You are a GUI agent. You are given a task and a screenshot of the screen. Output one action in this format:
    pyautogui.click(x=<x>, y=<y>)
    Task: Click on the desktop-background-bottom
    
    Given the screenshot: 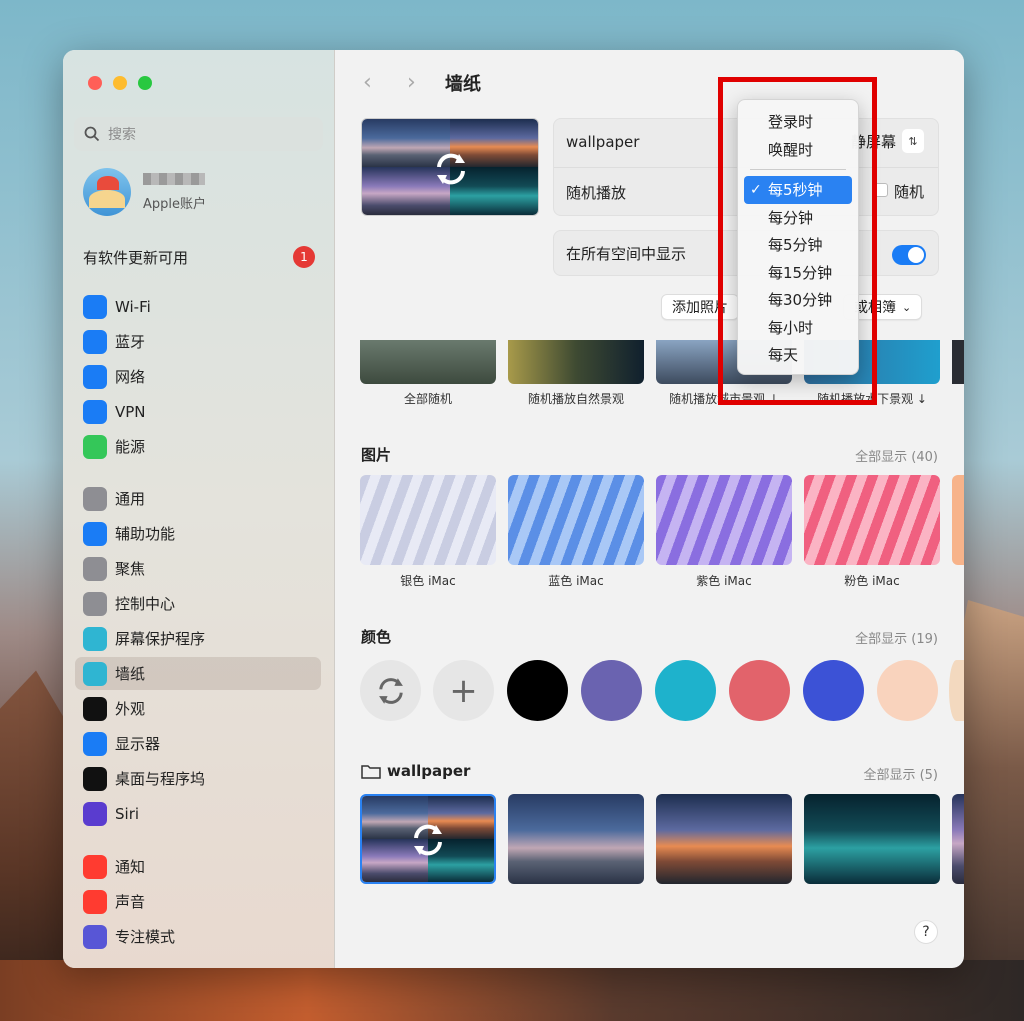 What is the action you would take?
    pyautogui.click(x=512, y=990)
    